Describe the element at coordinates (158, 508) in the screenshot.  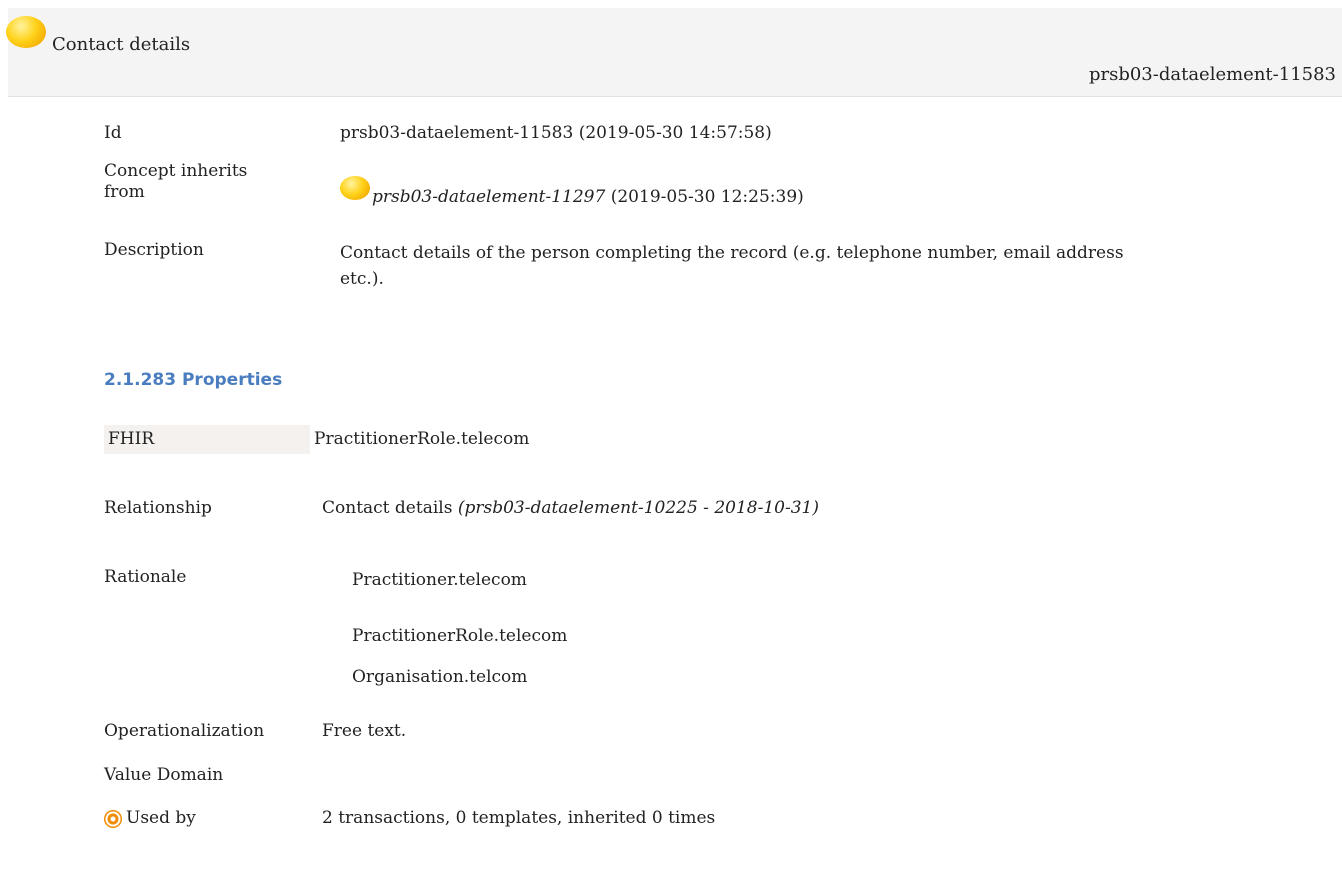
I see `relationship-label: Relationship` at that location.